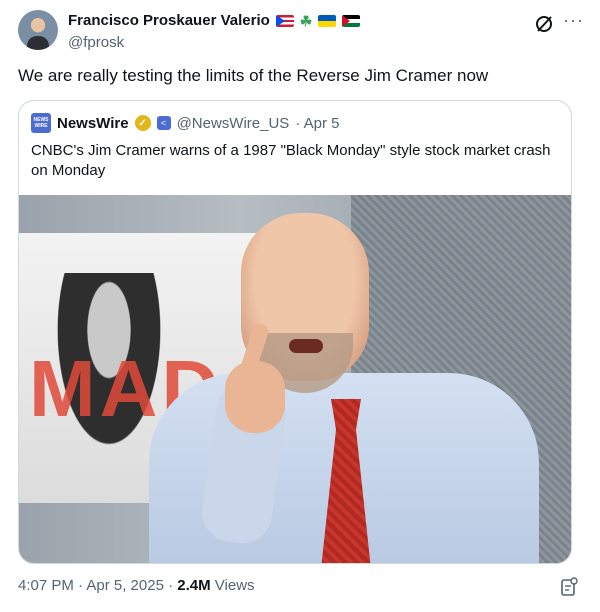  Describe the element at coordinates (38, 30) in the screenshot. I see `author-avatar` at that location.